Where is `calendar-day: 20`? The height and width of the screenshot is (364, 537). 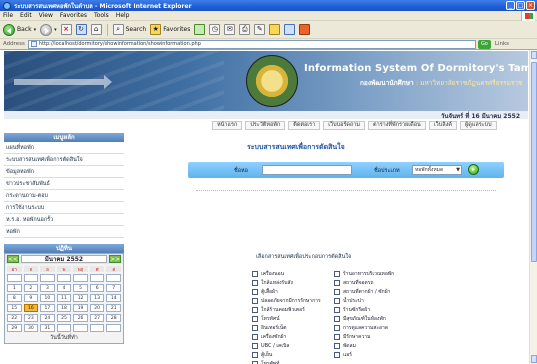
calendar-day: 20 is located at coordinates (97, 308).